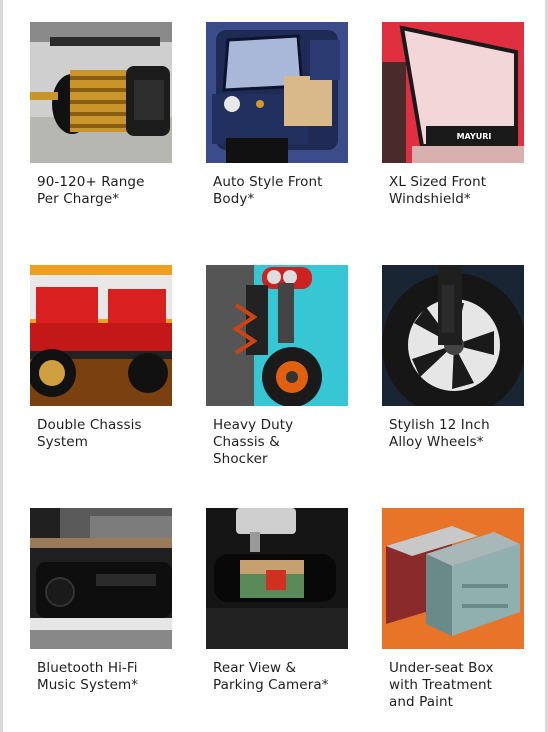 The height and width of the screenshot is (732, 548). I want to click on feature-label: XL Sized Front Windshield*, so click(438, 190).